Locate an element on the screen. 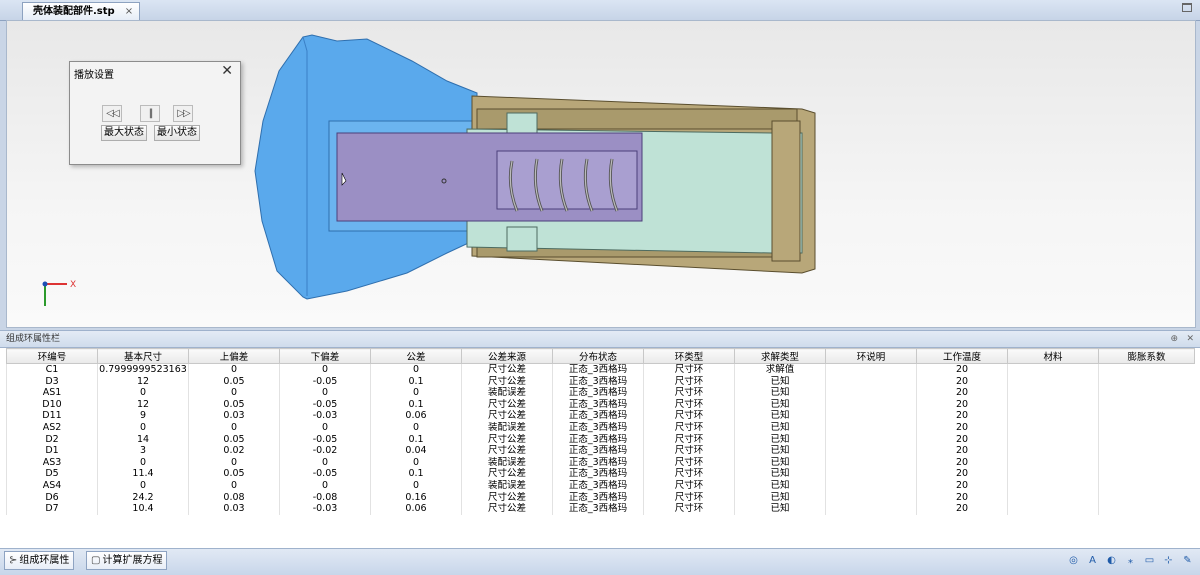  table-cell: D5 is located at coordinates (52, 474).